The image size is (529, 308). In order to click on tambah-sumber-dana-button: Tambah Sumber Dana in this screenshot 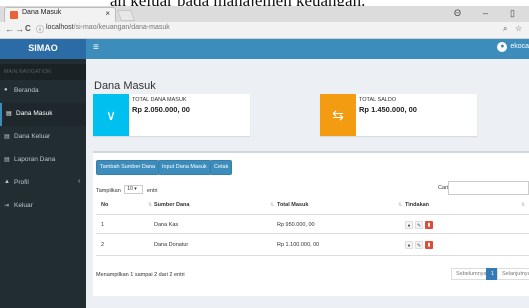, I will do `click(128, 167)`.